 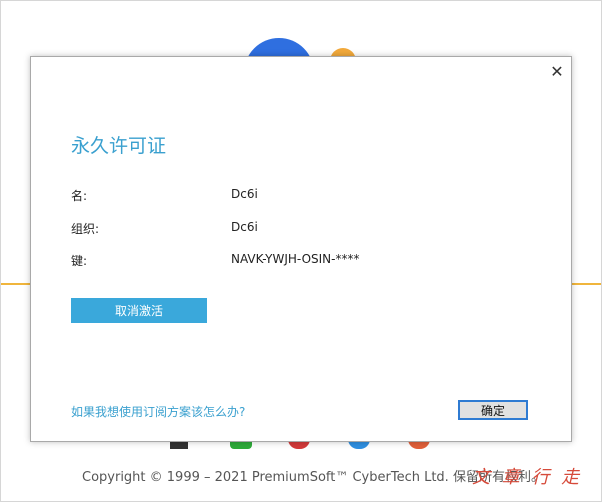 I want to click on watermark: 文 章 行 走, so click(x=527, y=477).